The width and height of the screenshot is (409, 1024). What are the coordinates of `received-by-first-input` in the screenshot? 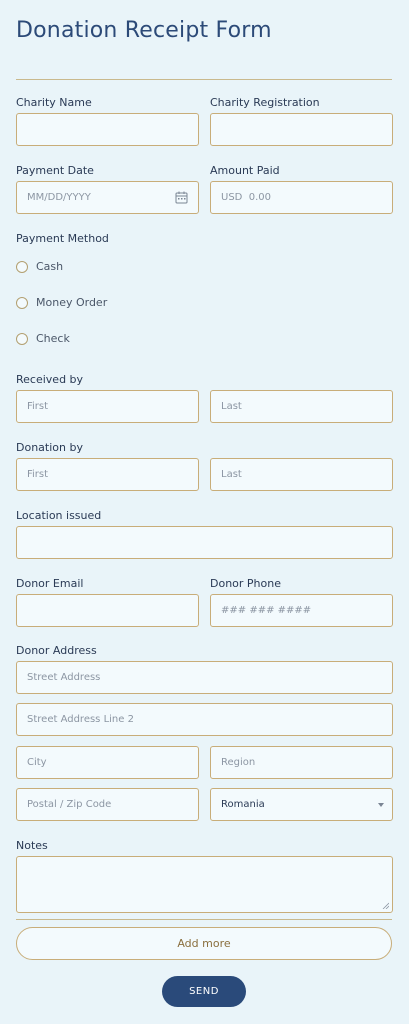 It's located at (107, 406).